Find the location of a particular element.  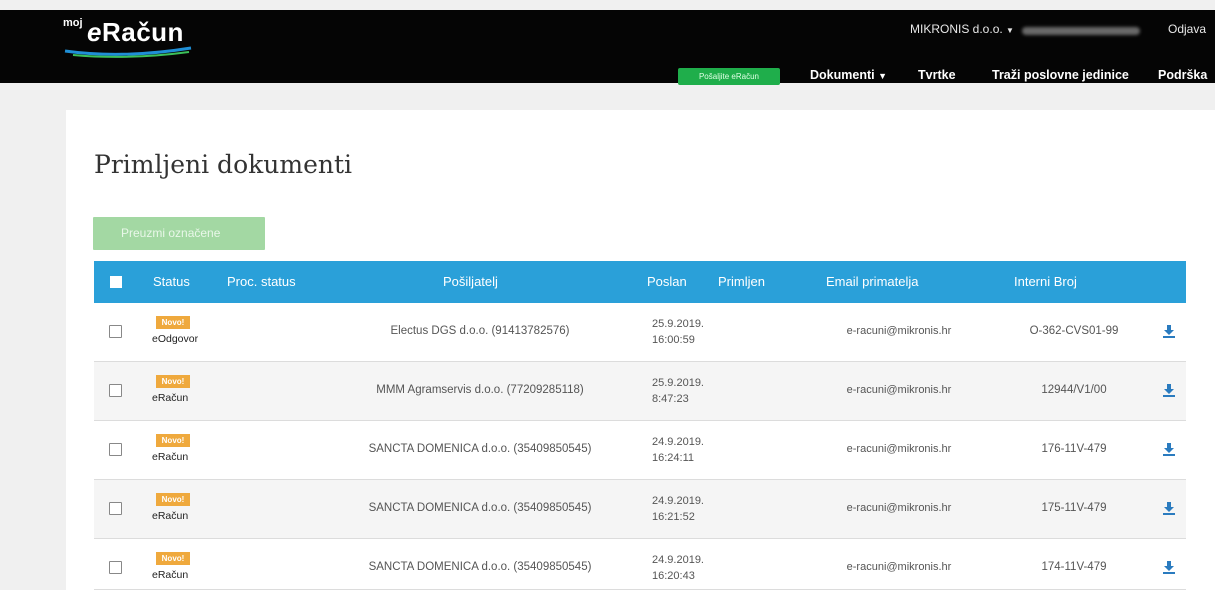

nav-search-units: Traži poslovne jedinice is located at coordinates (1060, 75).